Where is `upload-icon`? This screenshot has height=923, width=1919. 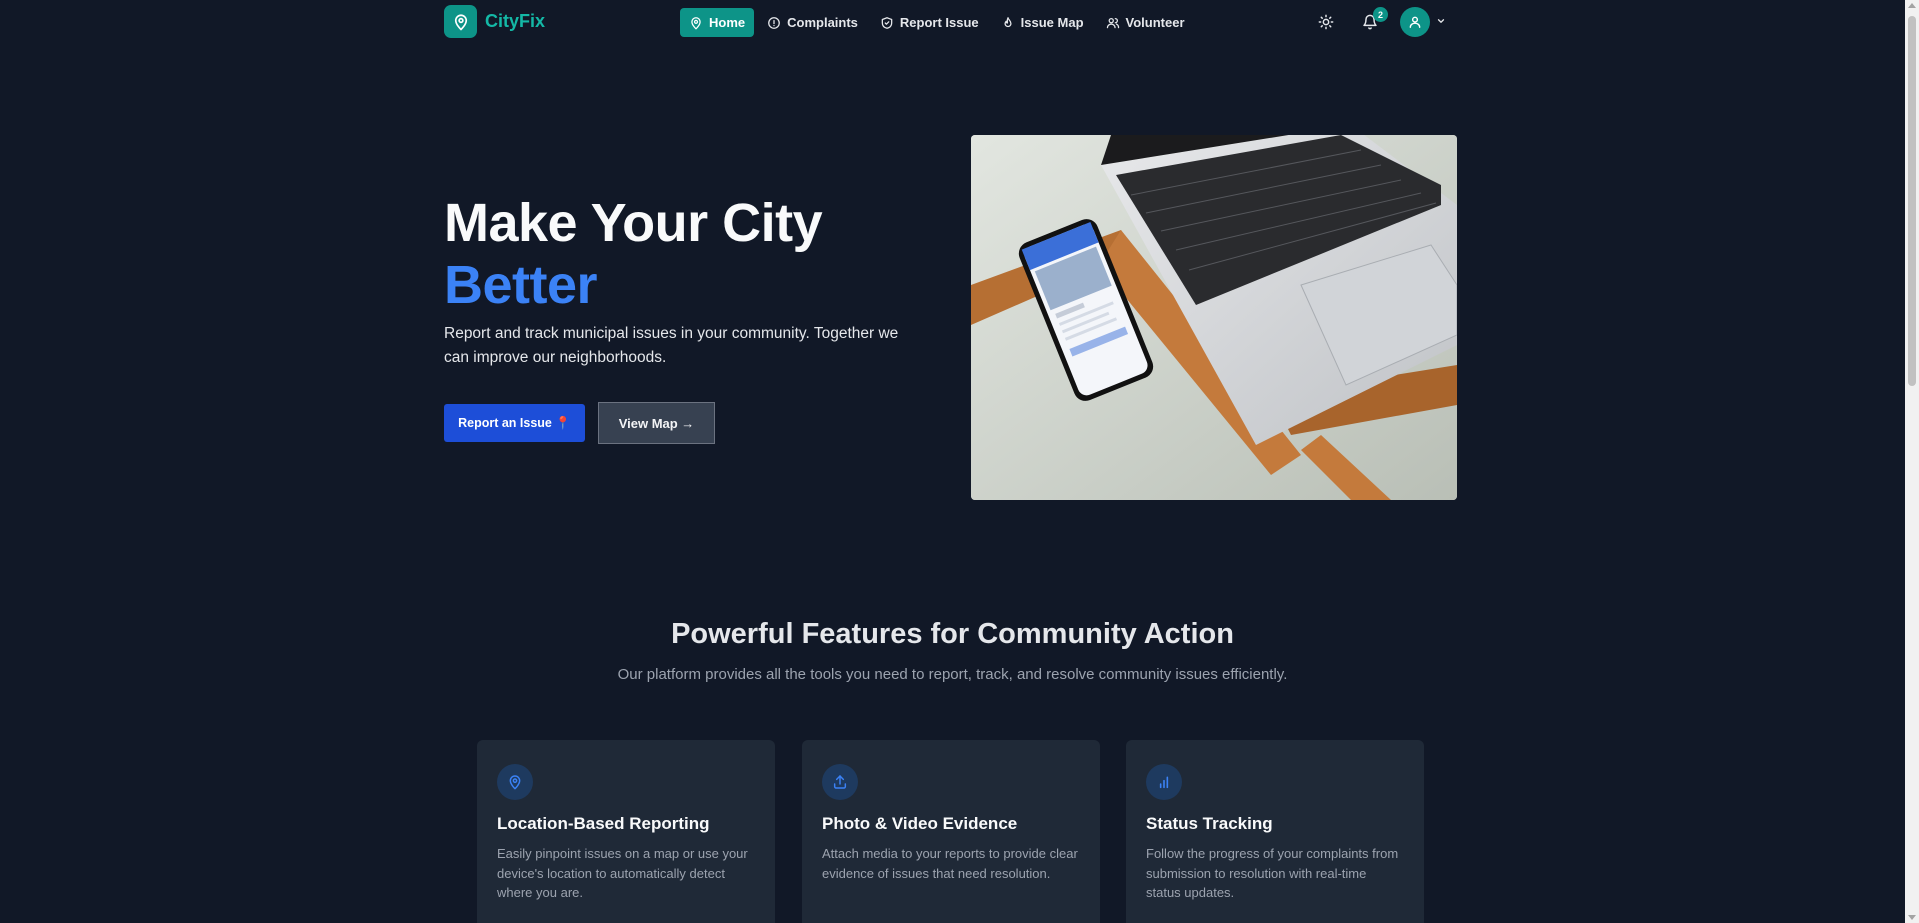
upload-icon is located at coordinates (840, 782).